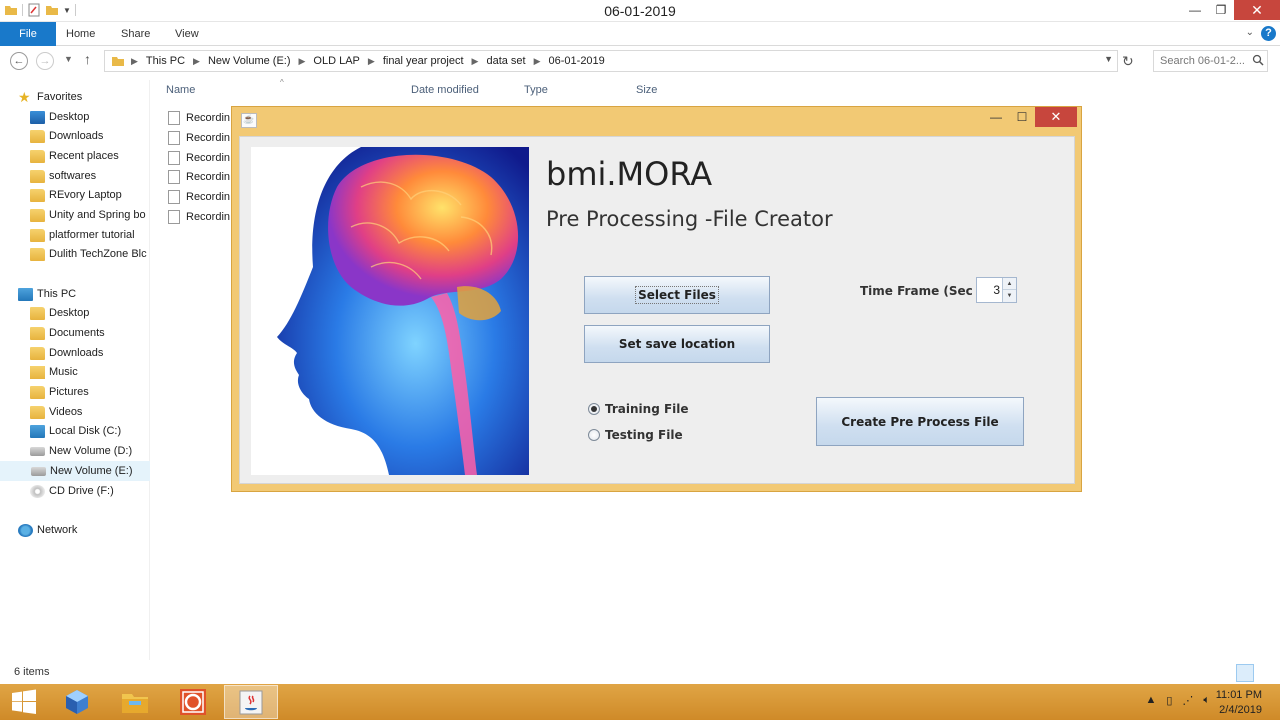 The image size is (1280, 720). Describe the element at coordinates (135, 34) in the screenshot. I see `tab-share: Share` at that location.